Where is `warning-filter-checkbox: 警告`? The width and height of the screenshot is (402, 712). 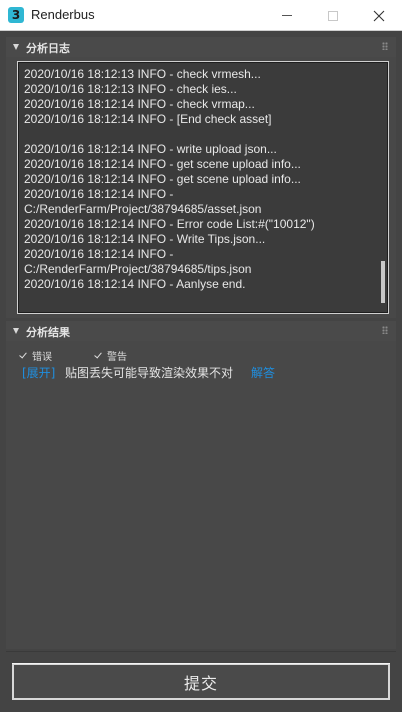
warning-filter-checkbox: 警告 is located at coordinates (110, 355).